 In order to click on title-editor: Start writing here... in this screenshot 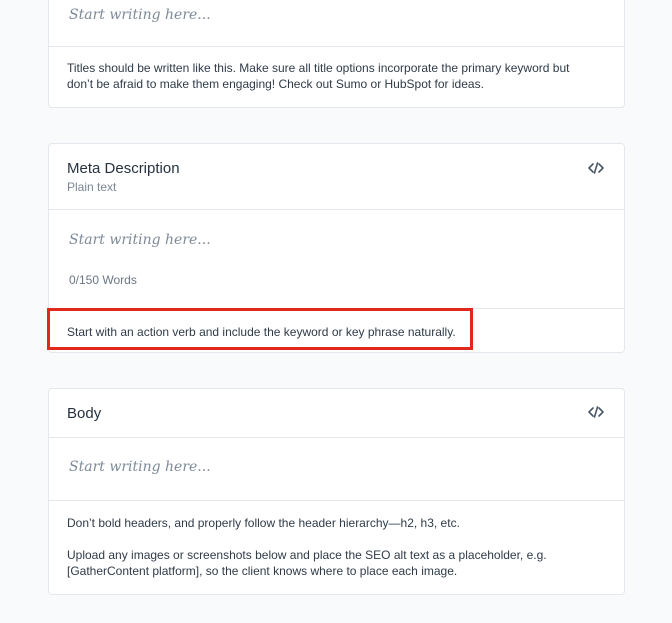, I will do `click(336, 23)`.